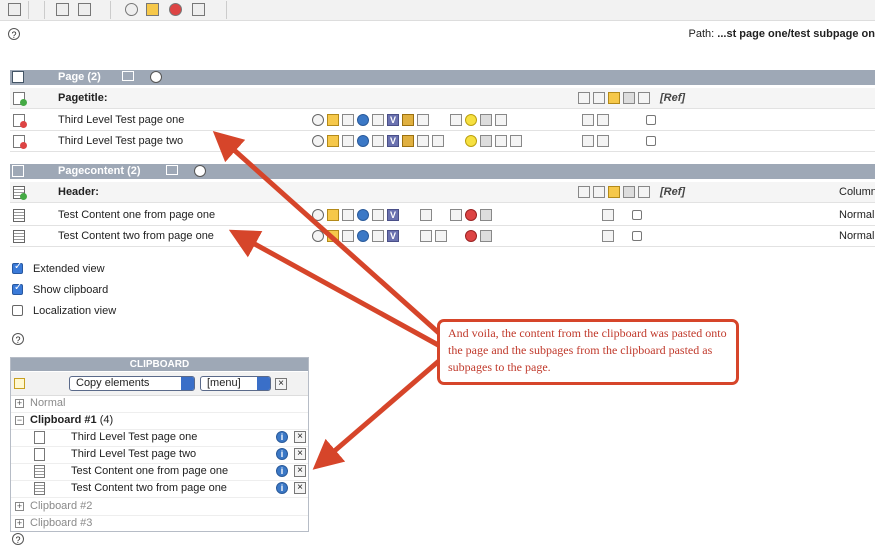 This screenshot has height=546, width=875. Describe the element at coordinates (377, 414) in the screenshot. I see `arrow-to-clipboard` at that location.